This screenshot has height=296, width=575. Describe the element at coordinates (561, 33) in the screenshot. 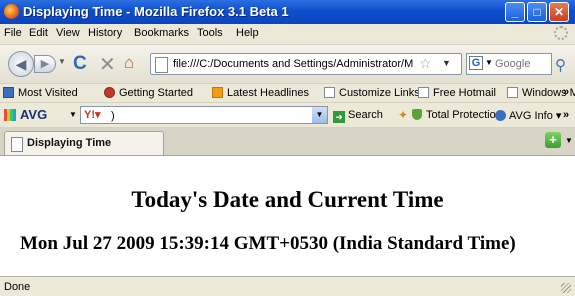

I see `throbber-icon` at that location.